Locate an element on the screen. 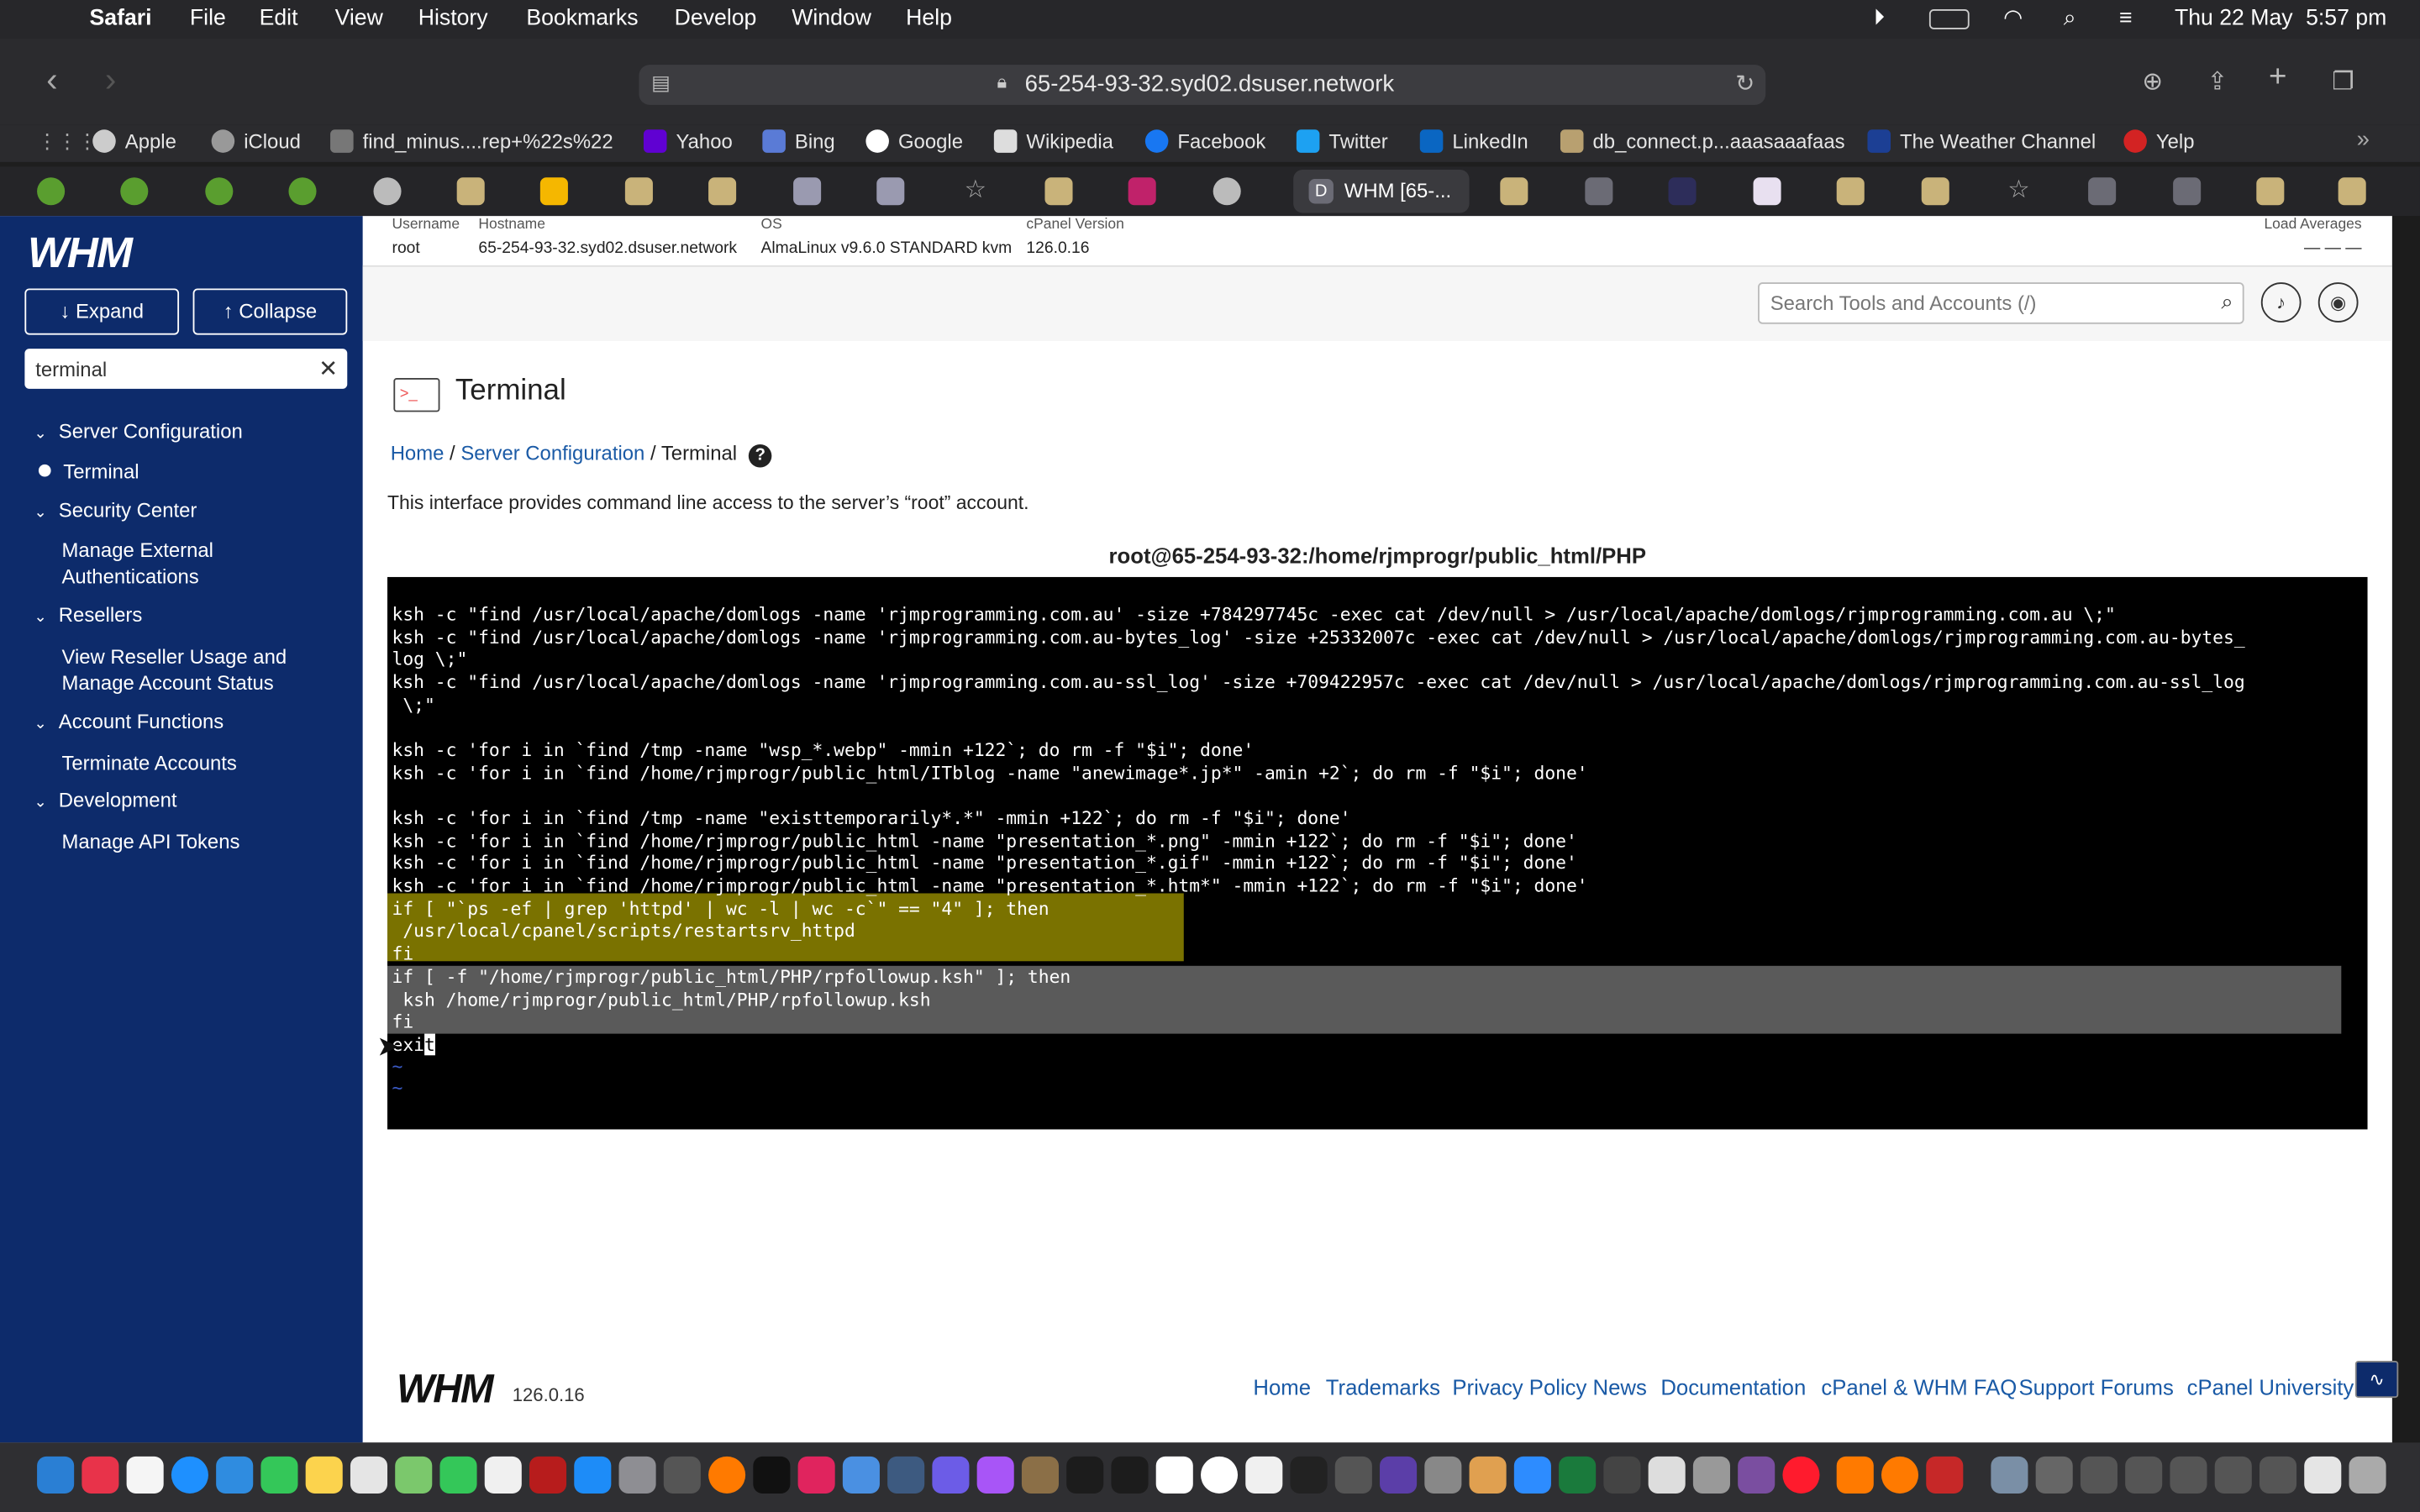  scrollbar-track: ∿ is located at coordinates (2387, 829).